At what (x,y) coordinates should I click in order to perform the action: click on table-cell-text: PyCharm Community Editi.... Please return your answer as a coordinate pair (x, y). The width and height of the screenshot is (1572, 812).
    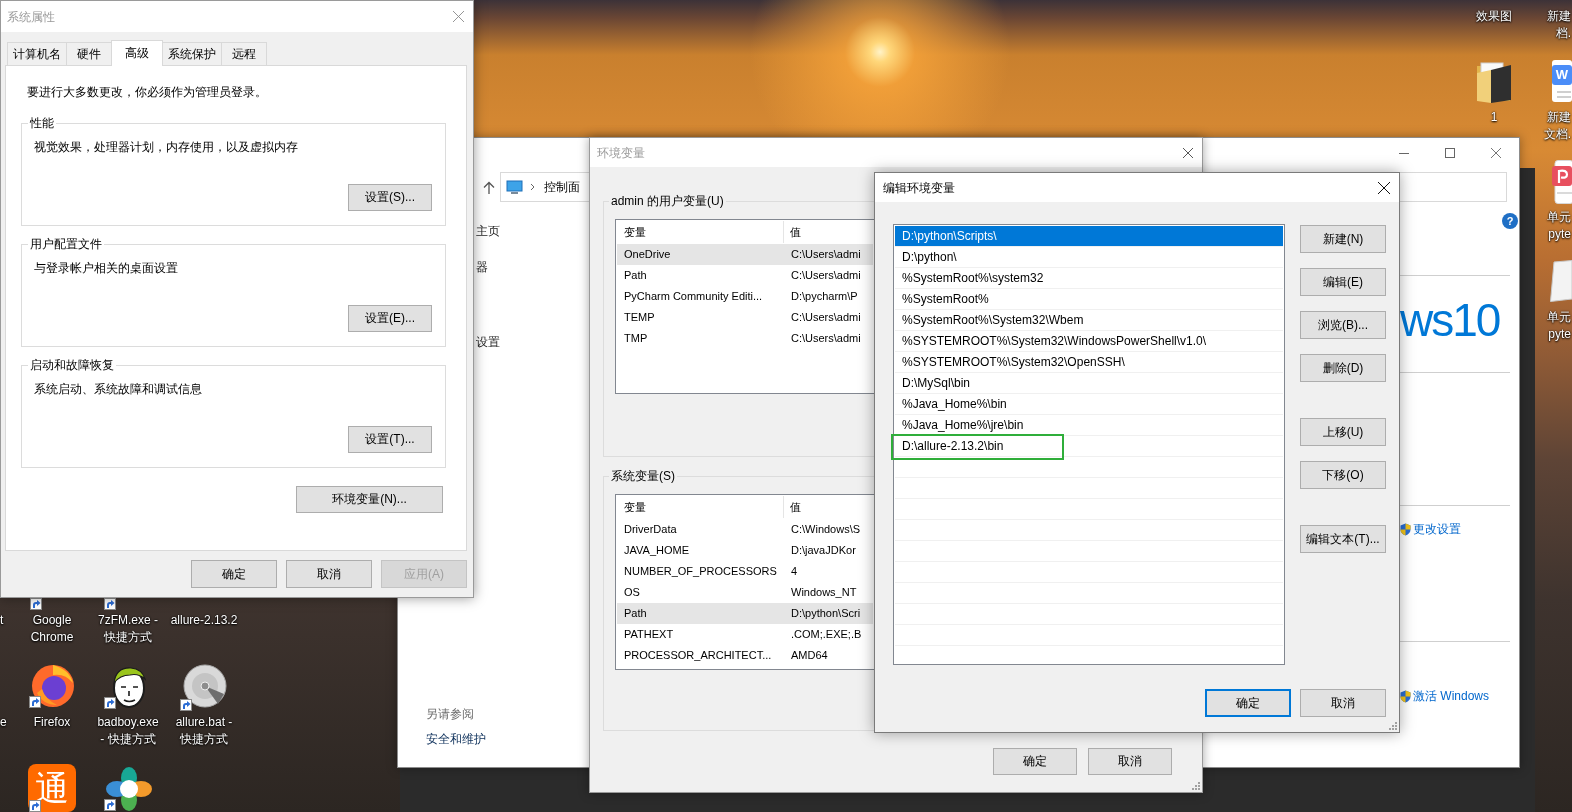
    Looking at the image, I should click on (693, 296).